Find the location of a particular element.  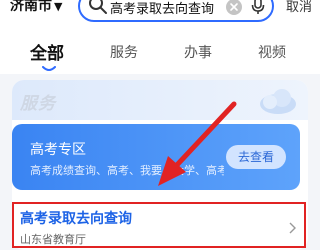

result-source: 山东省教育厅 is located at coordinates (53, 239).